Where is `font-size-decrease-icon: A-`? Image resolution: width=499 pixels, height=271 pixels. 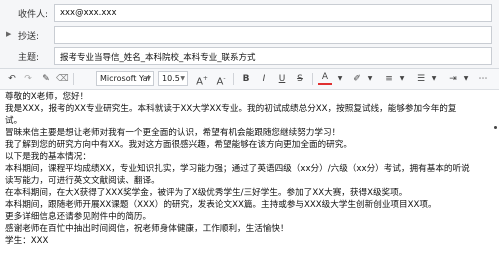 font-size-decrease-icon: A- is located at coordinates (221, 79).